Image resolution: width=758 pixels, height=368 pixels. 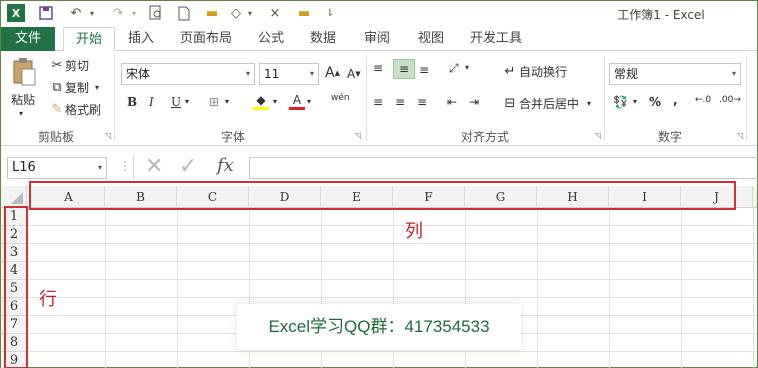 I want to click on tab-review: 审阅, so click(x=377, y=39).